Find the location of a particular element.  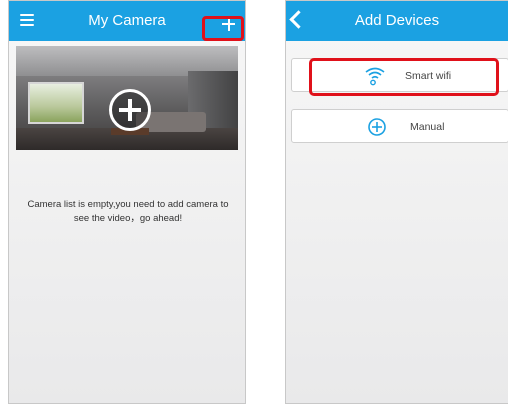

camera-placeholder-image is located at coordinates (127, 98).